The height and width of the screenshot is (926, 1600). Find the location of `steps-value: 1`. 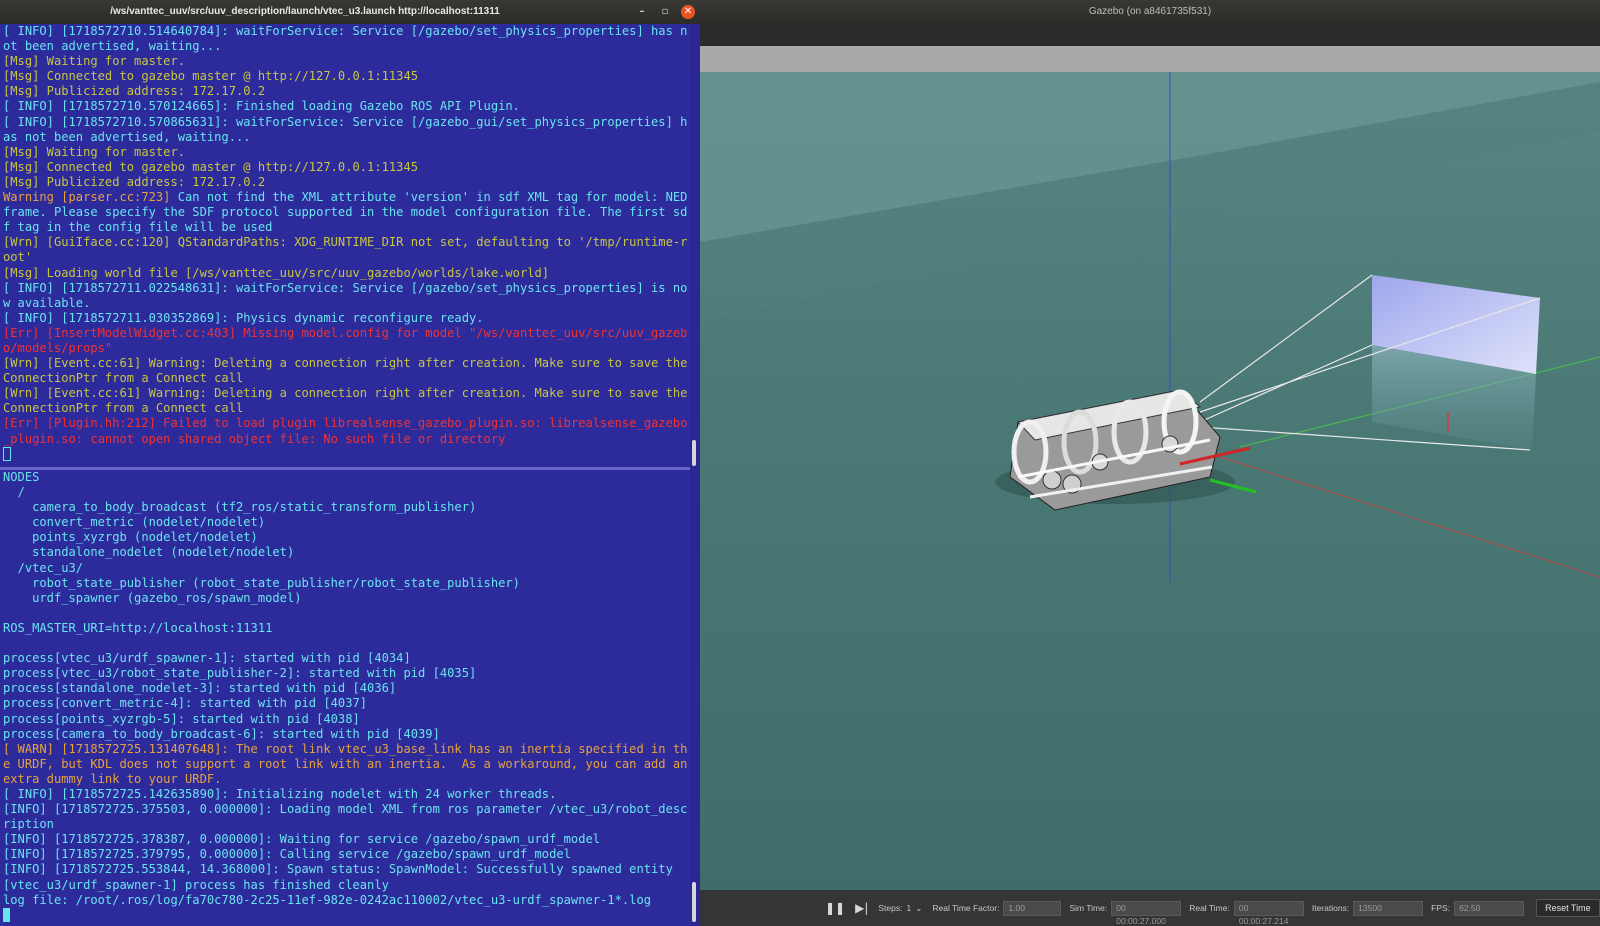

steps-value: 1 is located at coordinates (909, 908).